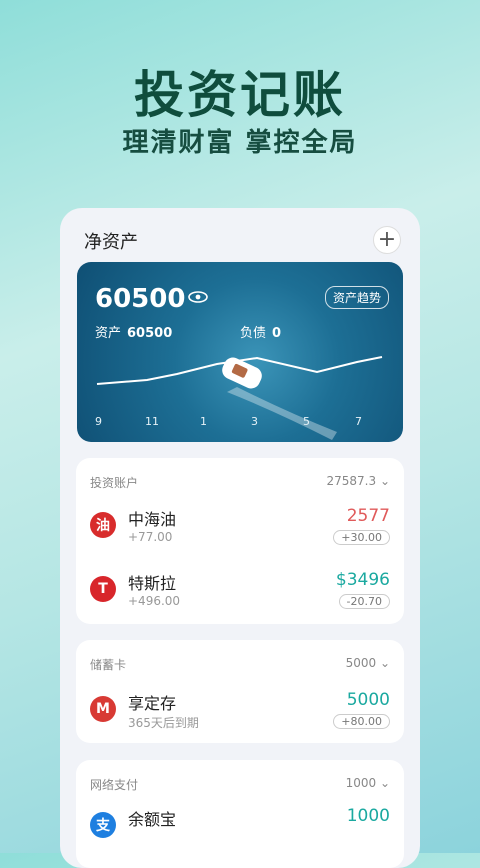 The width and height of the screenshot is (480, 868). I want to click on savings-total: 5000 ⌄, so click(368, 663).